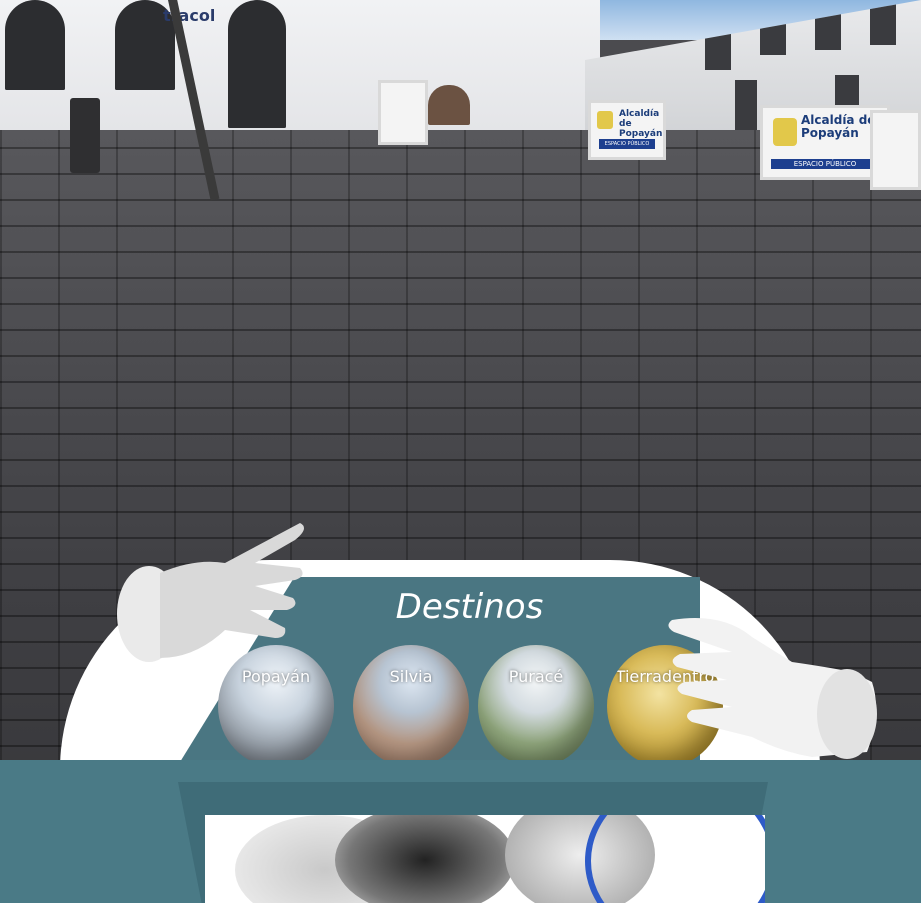 Image resolution: width=921 pixels, height=903 pixels. Describe the element at coordinates (675, 859) in the screenshot. I see `preview-ring` at that location.